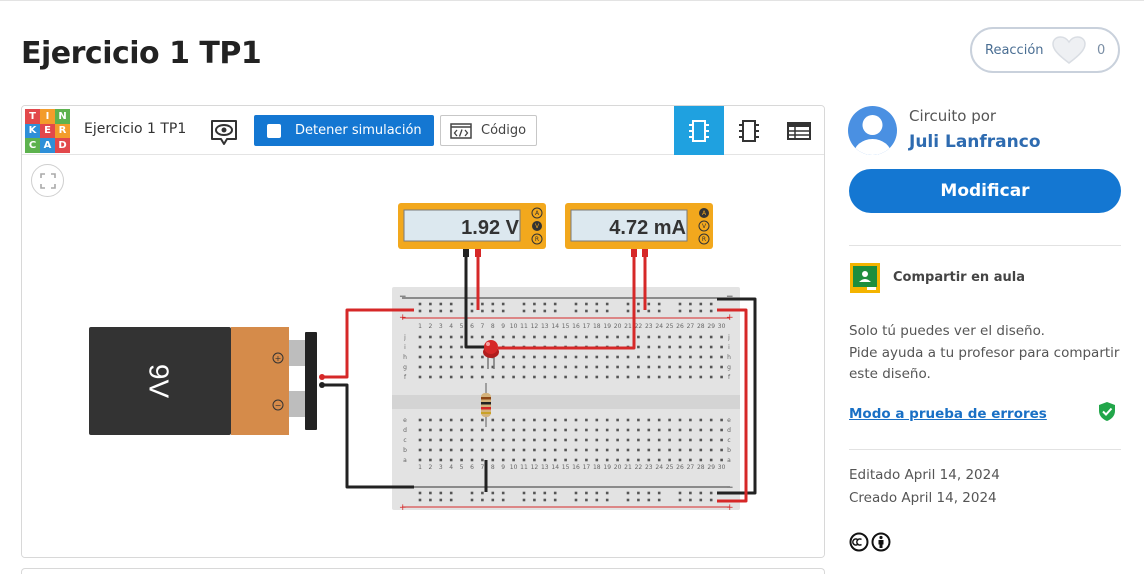 This screenshot has width=1144, height=574. Describe the element at coordinates (749, 130) in the screenshot. I see `schematic-view-button` at that location.